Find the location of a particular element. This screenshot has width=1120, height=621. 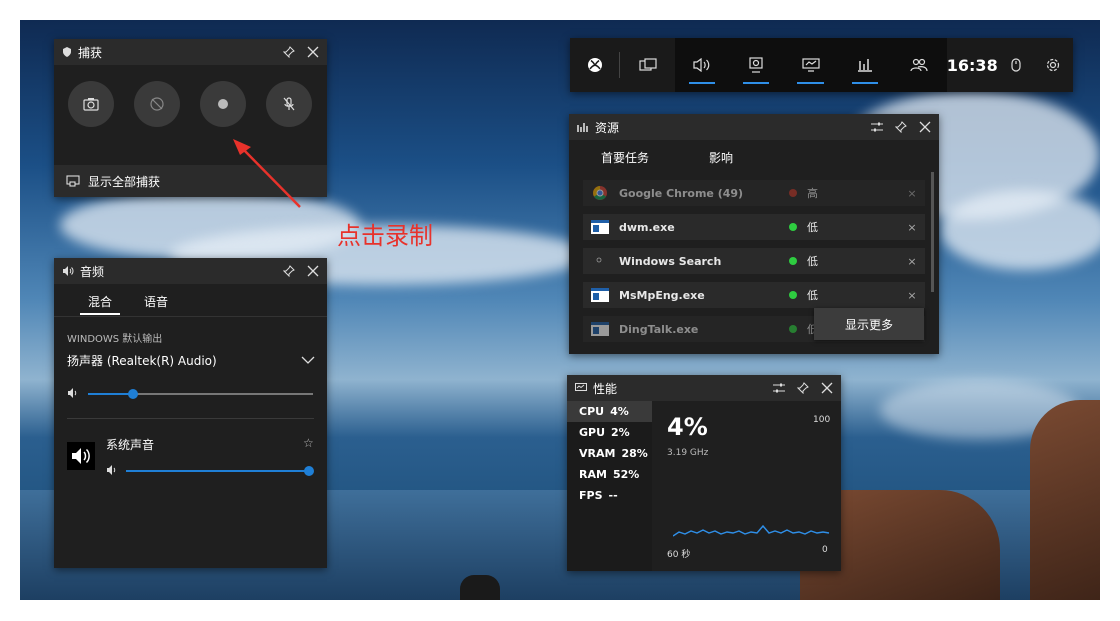

metric-value: 52% is located at coordinates (626, 474).